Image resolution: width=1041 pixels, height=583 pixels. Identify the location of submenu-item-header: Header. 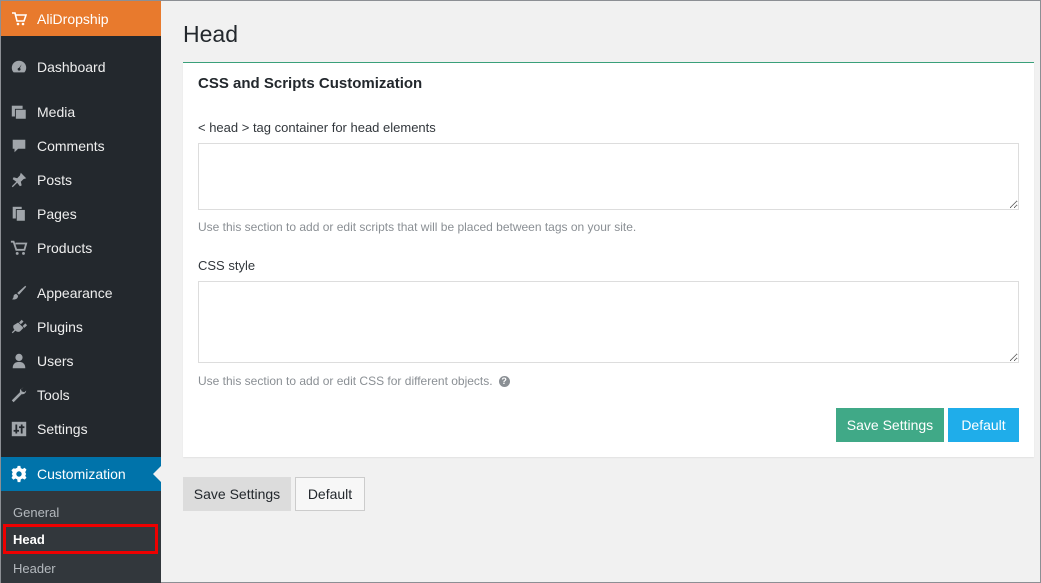
(80, 568).